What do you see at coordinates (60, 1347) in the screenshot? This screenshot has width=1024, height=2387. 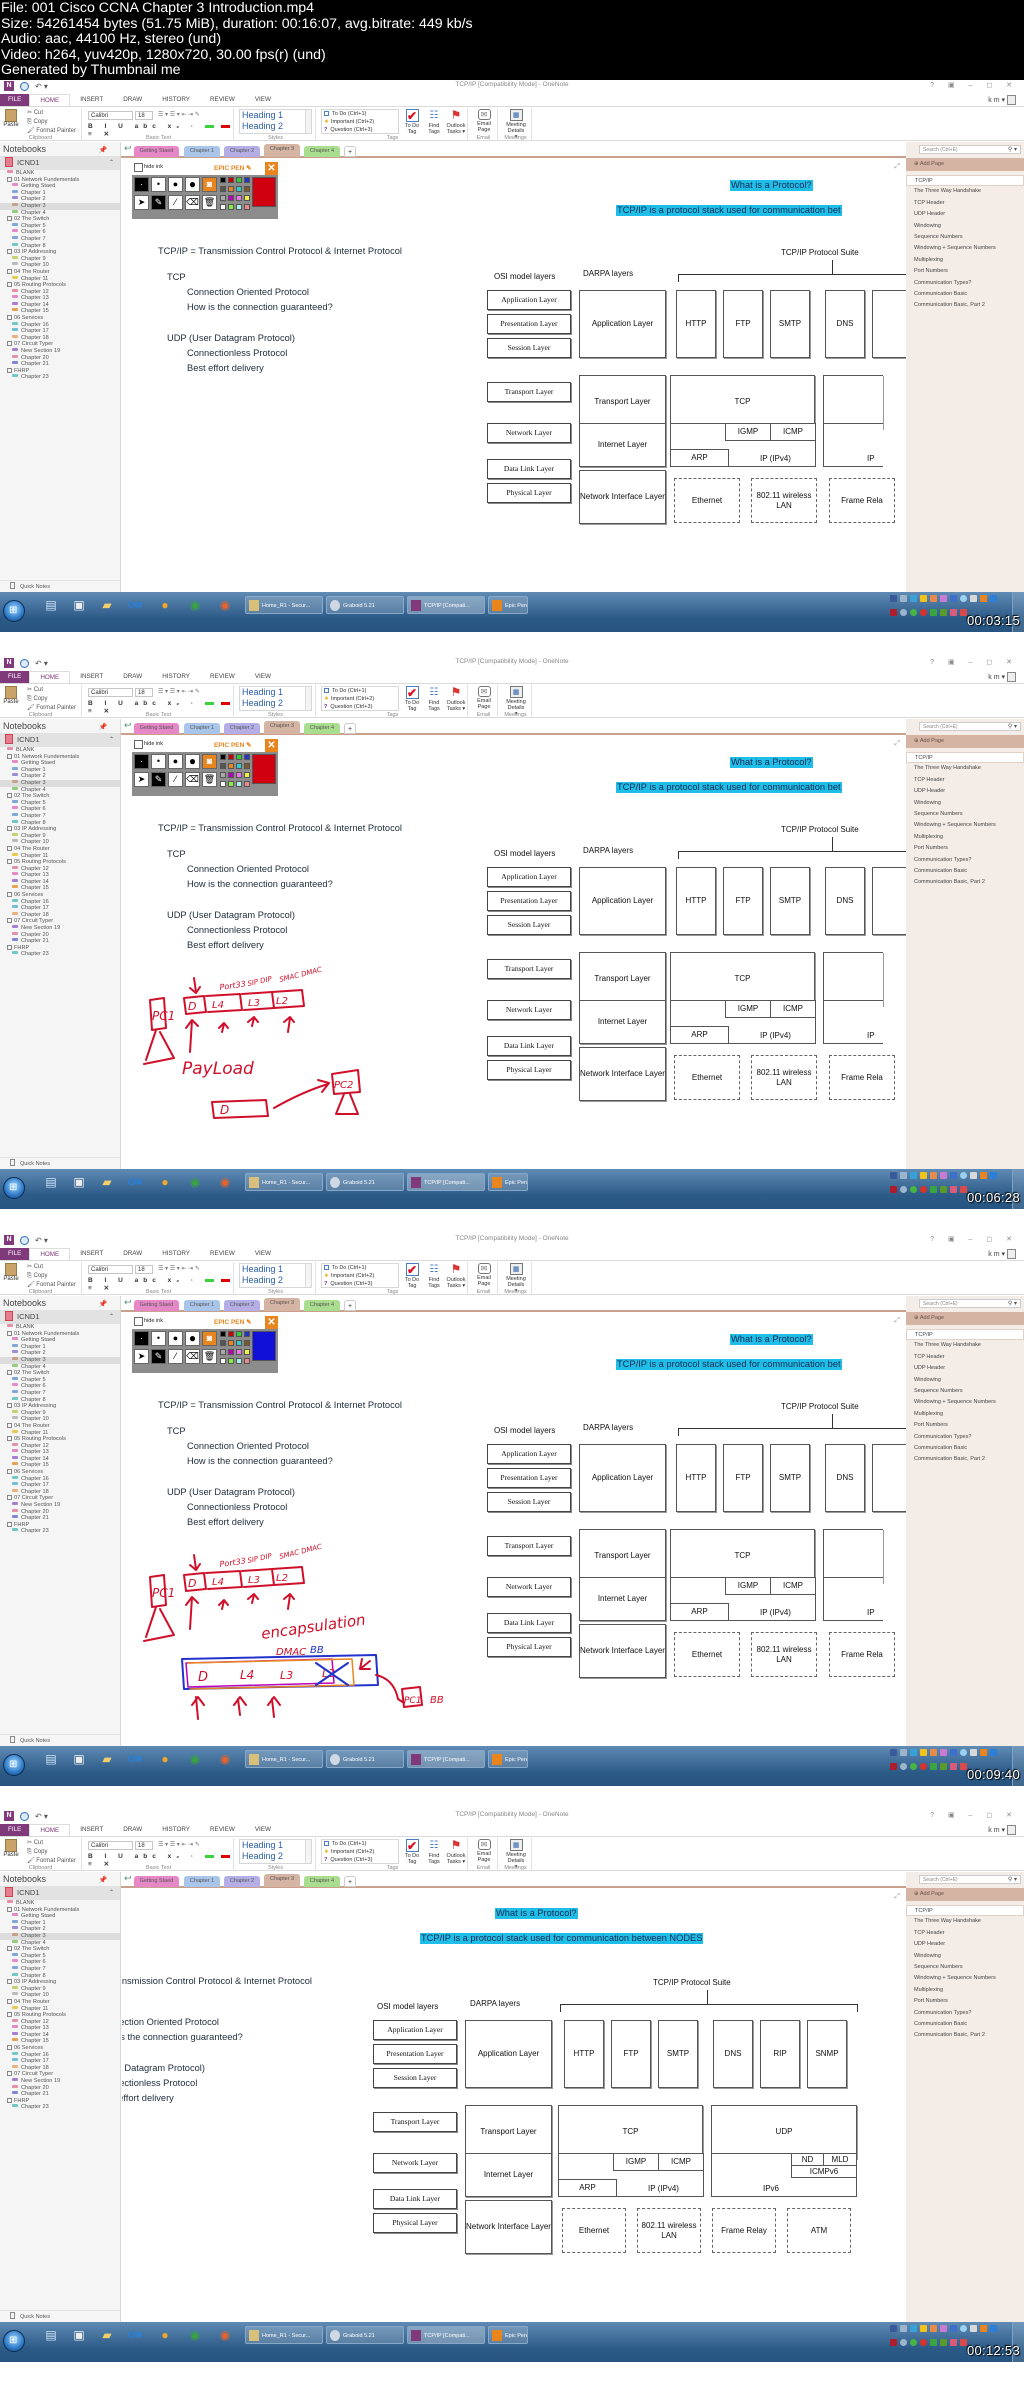 I see `section-item: Chapter 1` at bounding box center [60, 1347].